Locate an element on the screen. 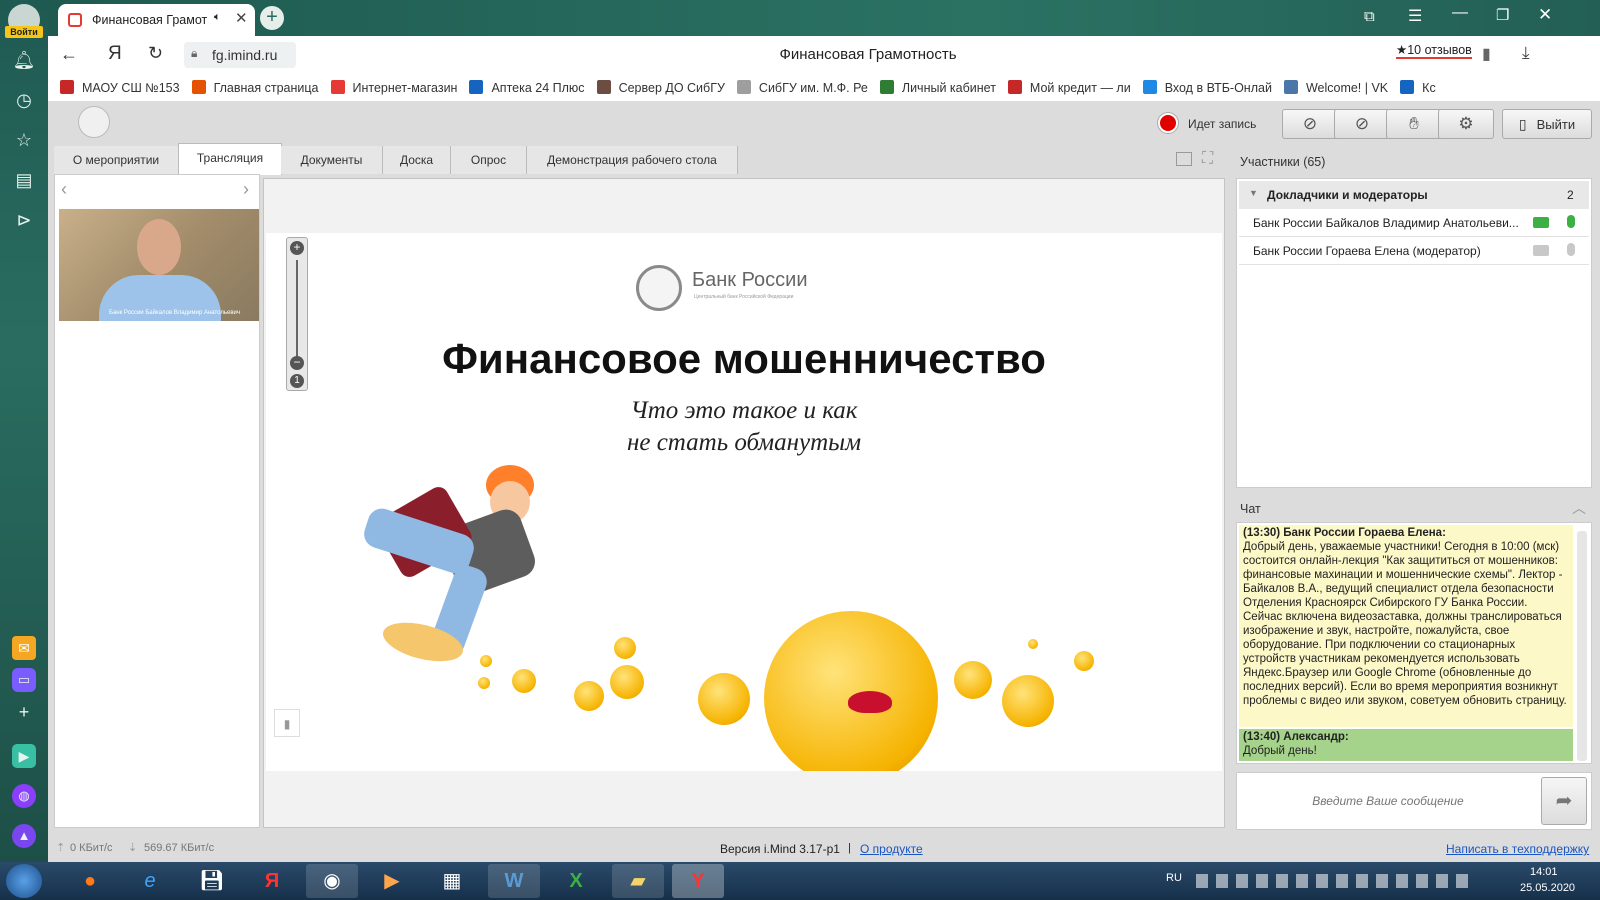  slide-title: Финансовое мошенничество is located at coordinates (744, 358).